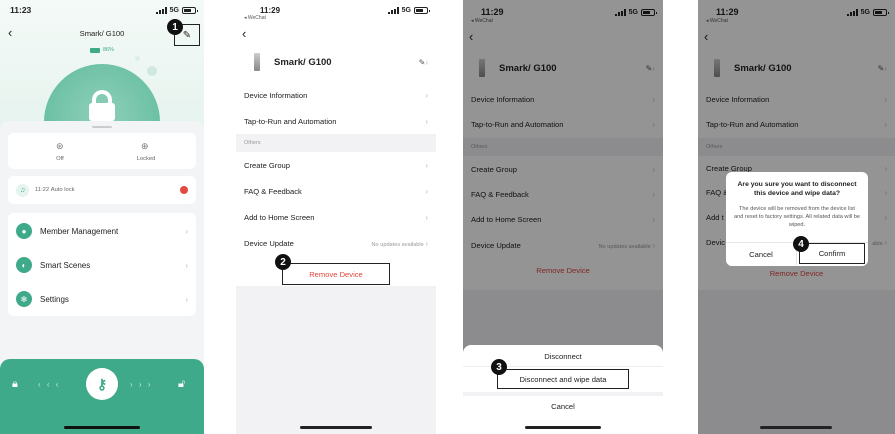  What do you see at coordinates (62, 190) in the screenshot?
I see `log-text: Auto lock` at bounding box center [62, 190].